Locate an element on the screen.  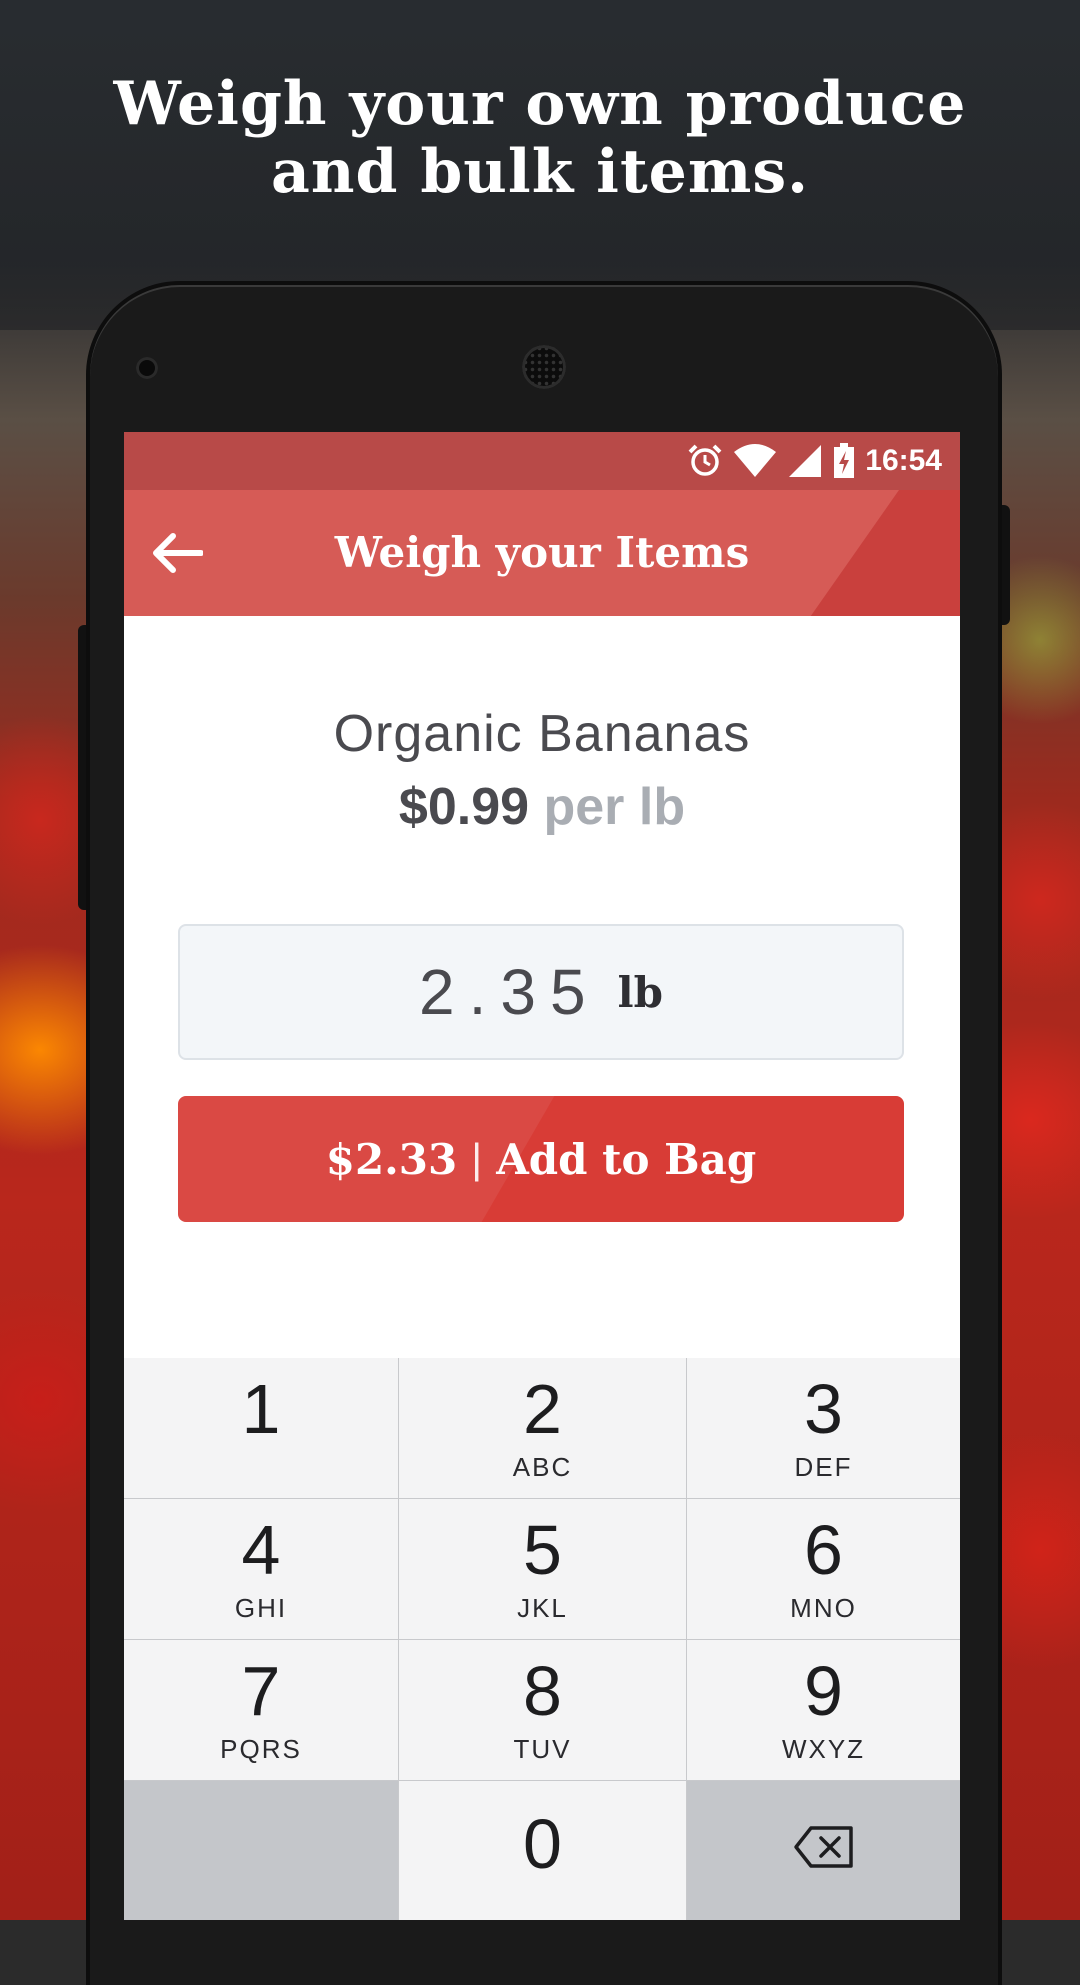
key-8: 8 TUV is located at coordinates (543, 1710).